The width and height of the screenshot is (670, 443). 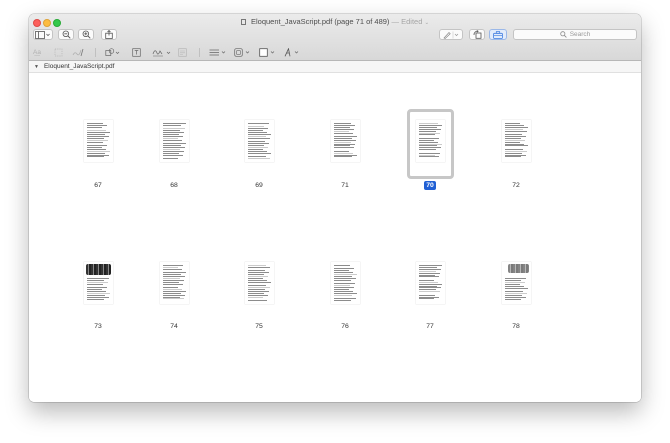 I want to click on text-style-tool, so click(x=293, y=52).